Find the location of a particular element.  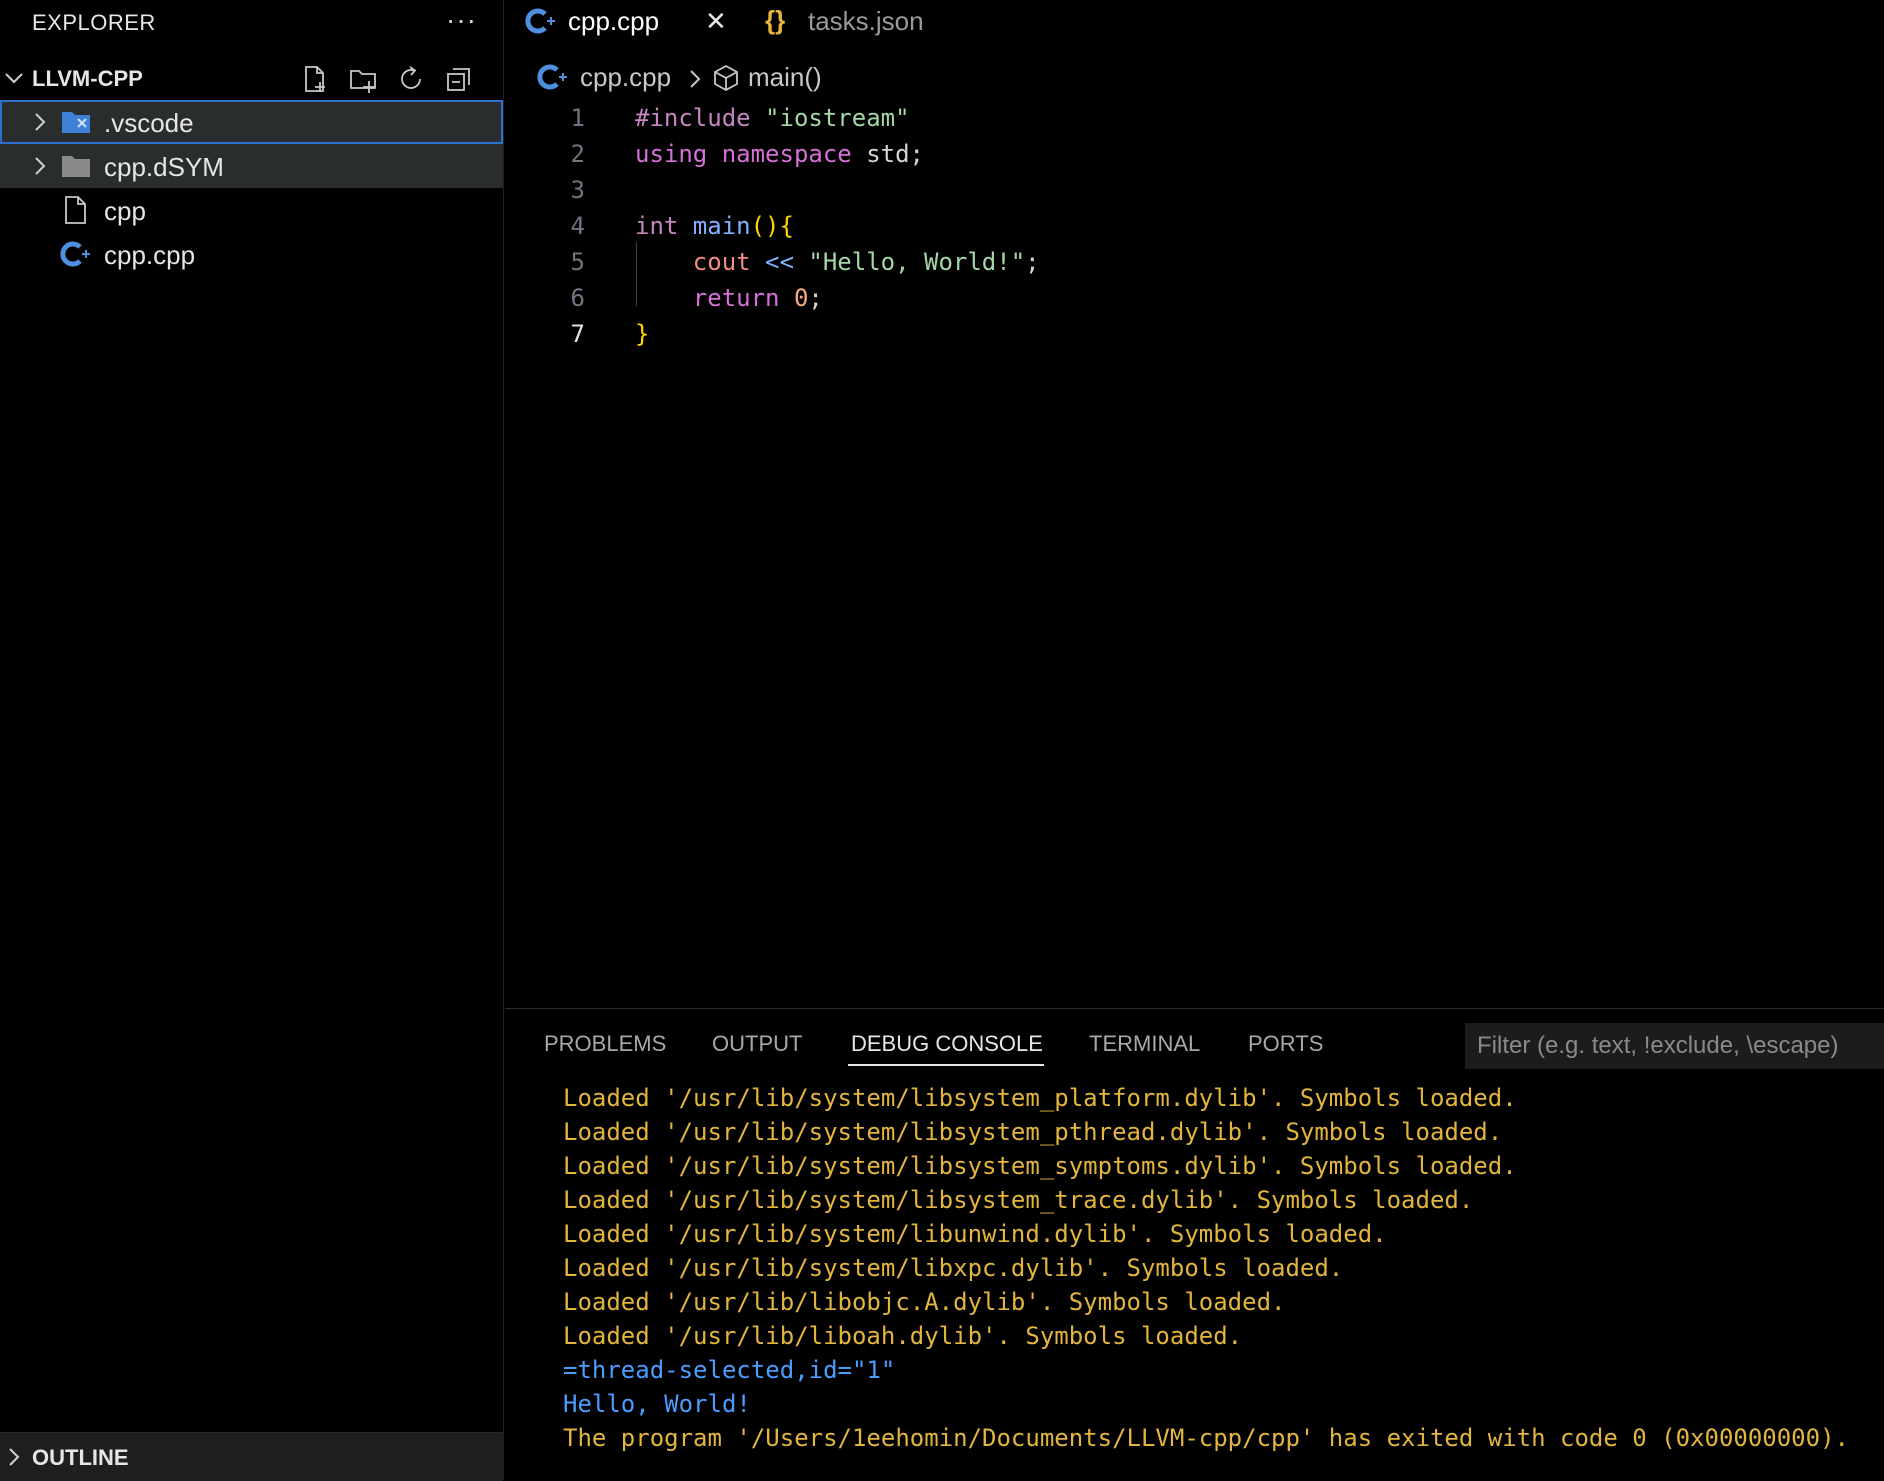

console-line: =thread-selected,id="1" is located at coordinates (729, 1370).